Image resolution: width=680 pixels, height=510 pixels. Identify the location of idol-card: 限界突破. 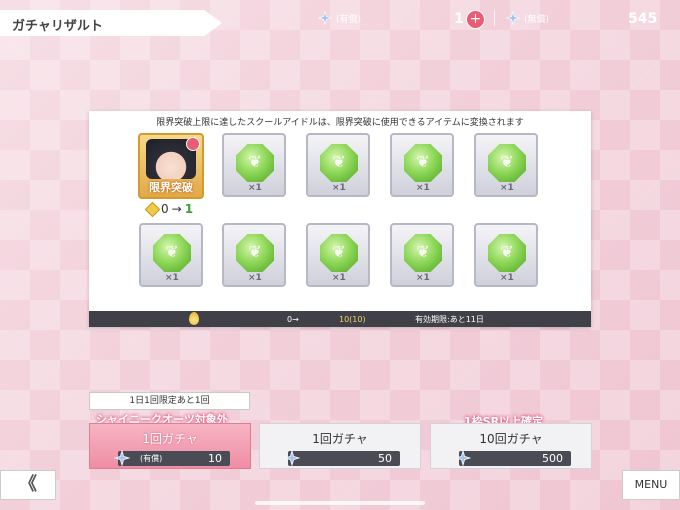
(171, 166).